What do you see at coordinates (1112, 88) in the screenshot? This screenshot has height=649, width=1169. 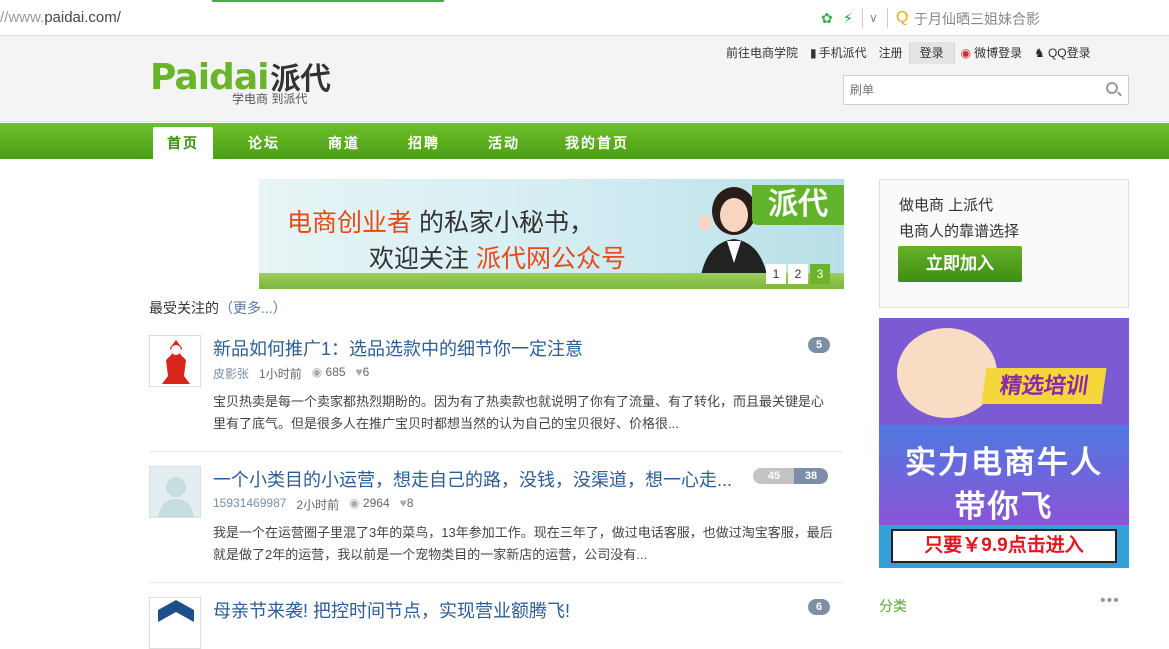 I see `search-icon` at bounding box center [1112, 88].